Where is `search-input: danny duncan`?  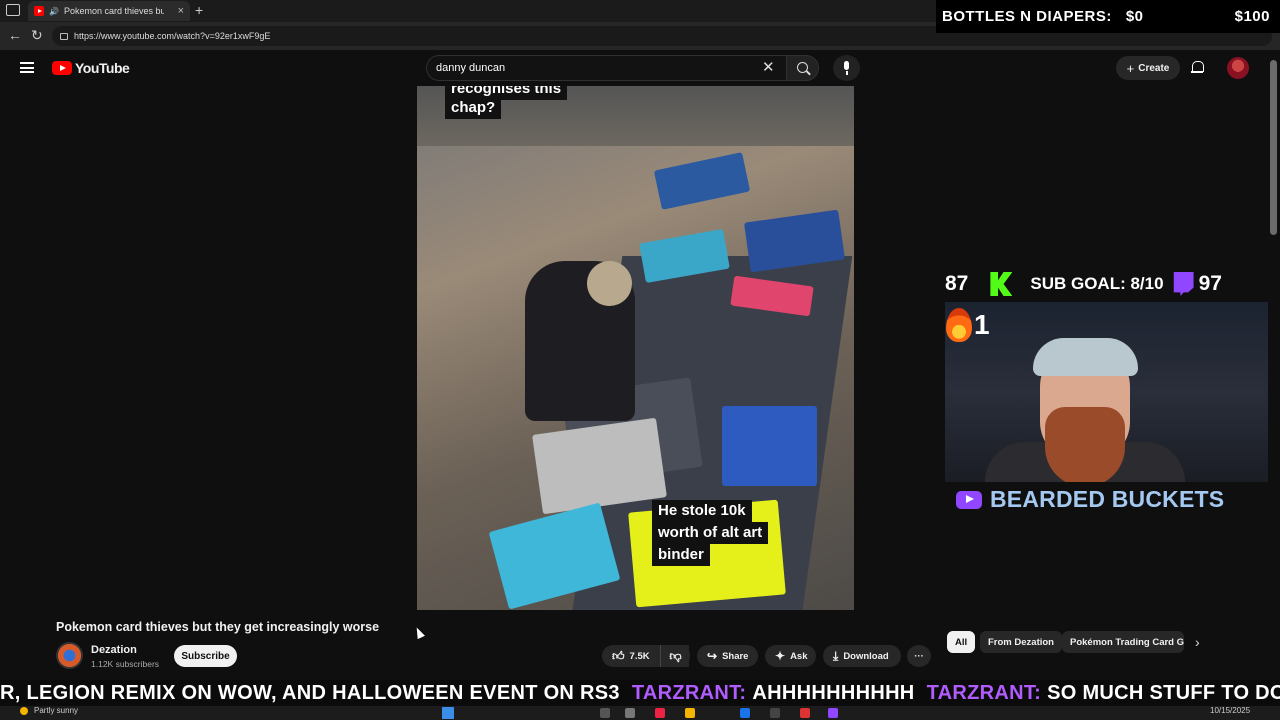
search-input: danny duncan is located at coordinates (606, 68).